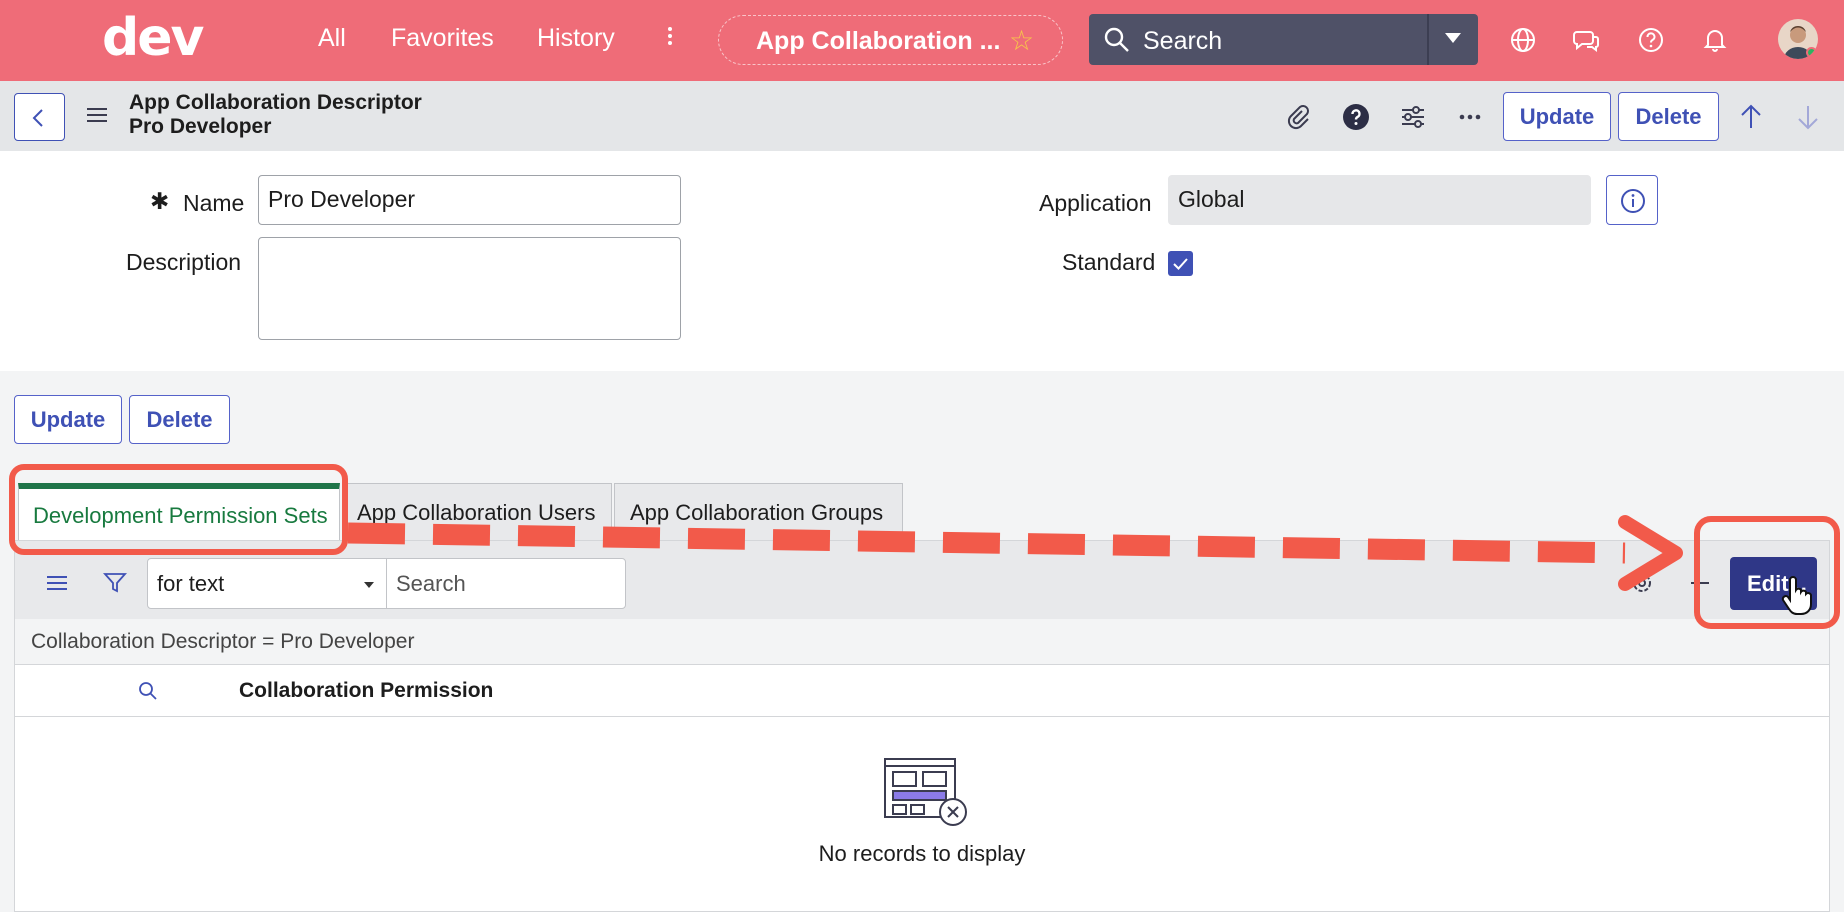 Image resolution: width=1844 pixels, height=912 pixels. Describe the element at coordinates (366, 691) in the screenshot. I see `collaboration-permission-column: Collaboration Permission` at that location.